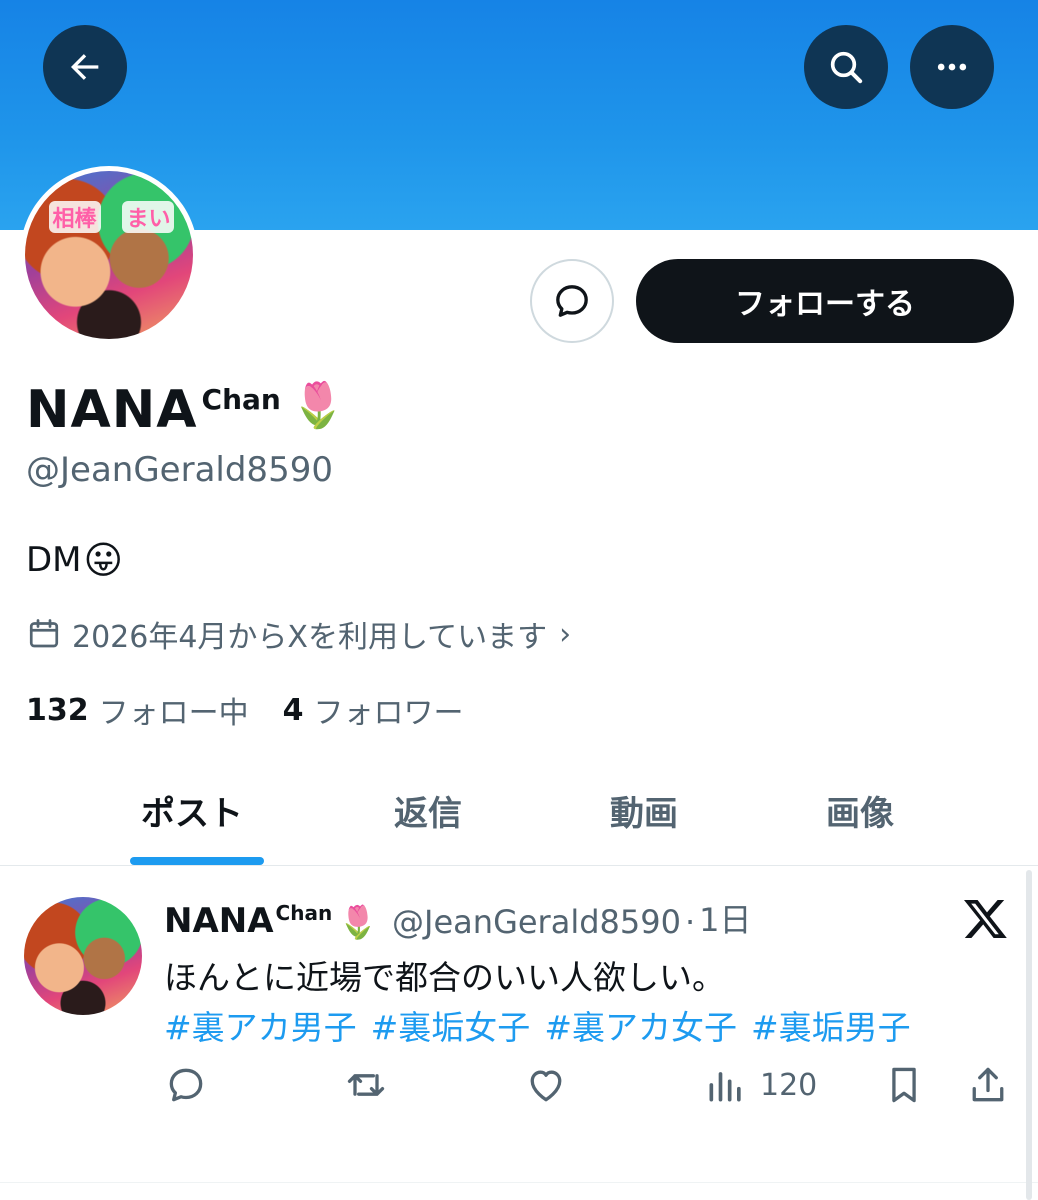 The width and height of the screenshot is (1038, 1200). What do you see at coordinates (262, 710) in the screenshot?
I see `follow-stats: 132 フォロー中 4 フォロワー` at bounding box center [262, 710].